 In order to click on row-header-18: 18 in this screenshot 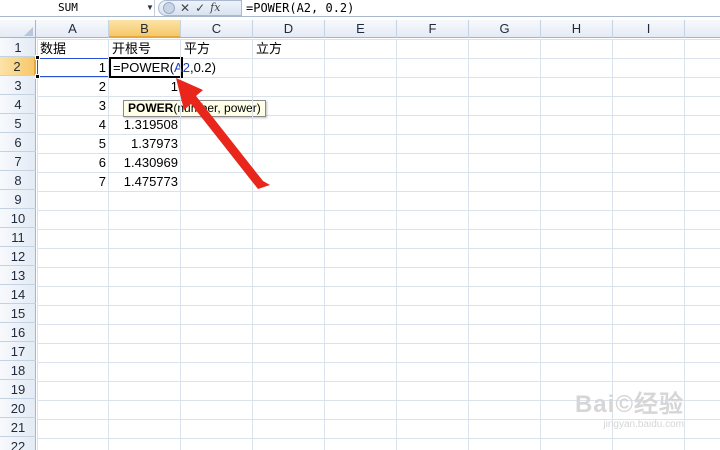, I will do `click(18, 370)`.